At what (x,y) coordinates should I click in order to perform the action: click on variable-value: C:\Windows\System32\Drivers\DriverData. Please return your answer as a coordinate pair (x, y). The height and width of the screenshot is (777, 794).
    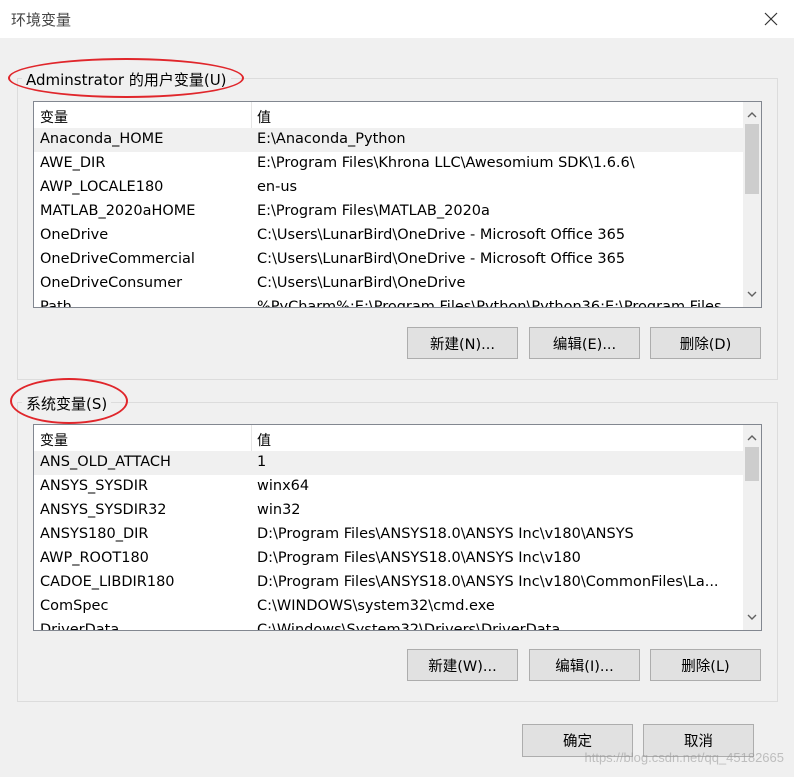
    Looking at the image, I should click on (409, 626).